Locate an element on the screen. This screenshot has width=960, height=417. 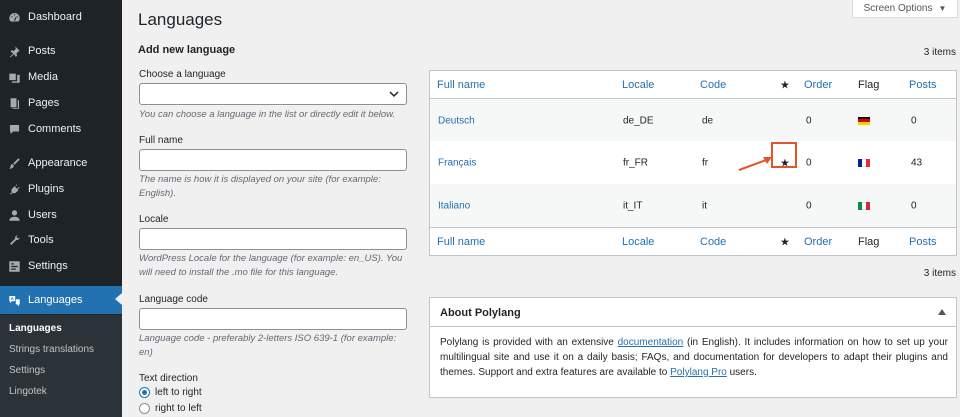
locale-input is located at coordinates (273, 239).